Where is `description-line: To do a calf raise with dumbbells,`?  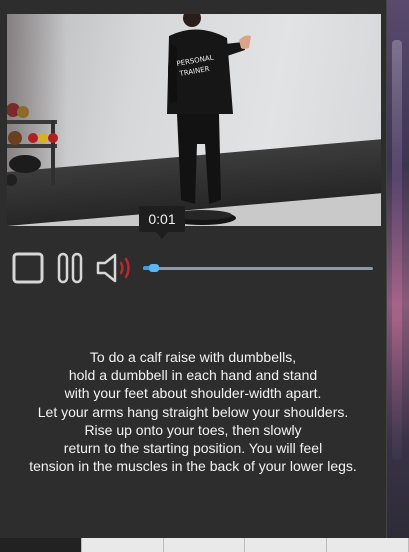
description-line: To do a calf raise with dumbbells, is located at coordinates (193, 357).